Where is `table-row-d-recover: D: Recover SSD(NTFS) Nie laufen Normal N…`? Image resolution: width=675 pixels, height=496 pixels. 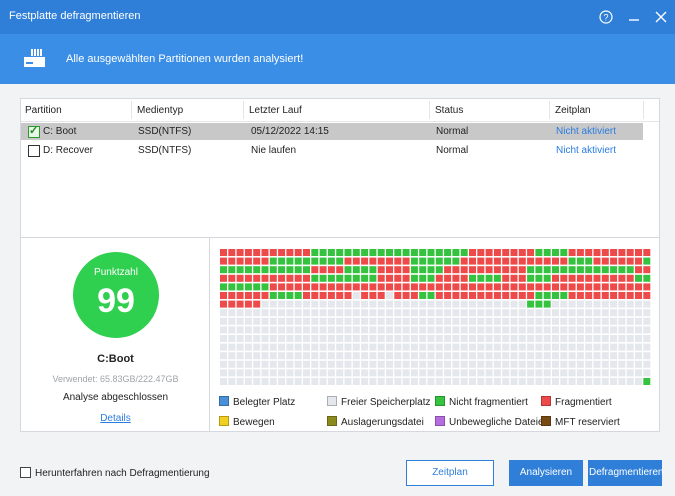
table-row-d-recover: D: Recover SSD(NTFS) Nie laufen Normal N… is located at coordinates (332, 150).